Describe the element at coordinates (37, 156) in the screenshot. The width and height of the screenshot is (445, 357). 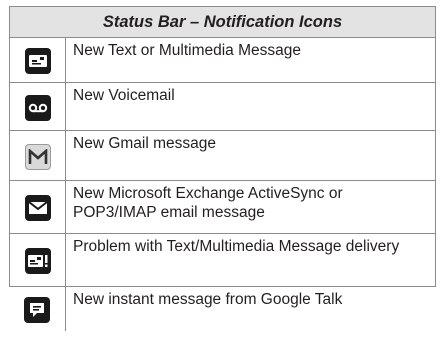
I see `gmail-icon` at that location.